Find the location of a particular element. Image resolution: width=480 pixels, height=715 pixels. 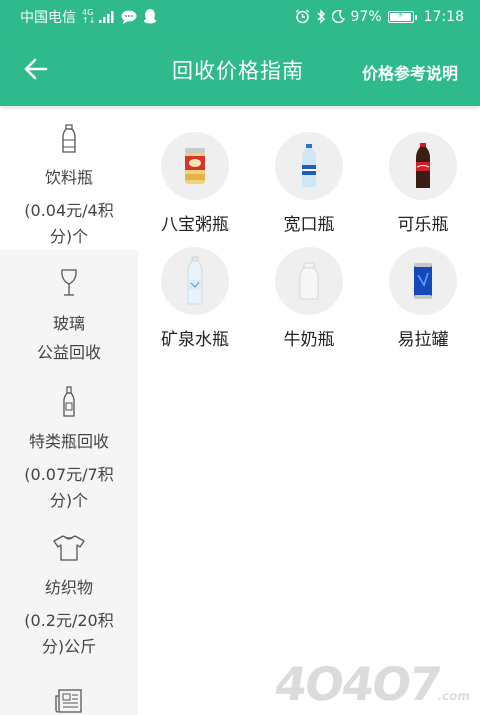

sidebar-item-label: 纺织物 is located at coordinates (68, 587).